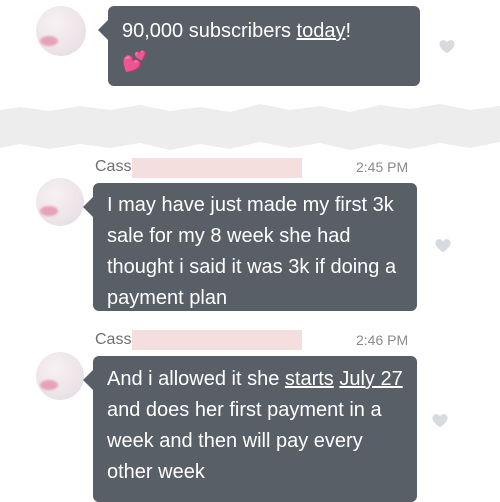  I want to click on text-fragment: 90,000 subscribers, so click(209, 31).